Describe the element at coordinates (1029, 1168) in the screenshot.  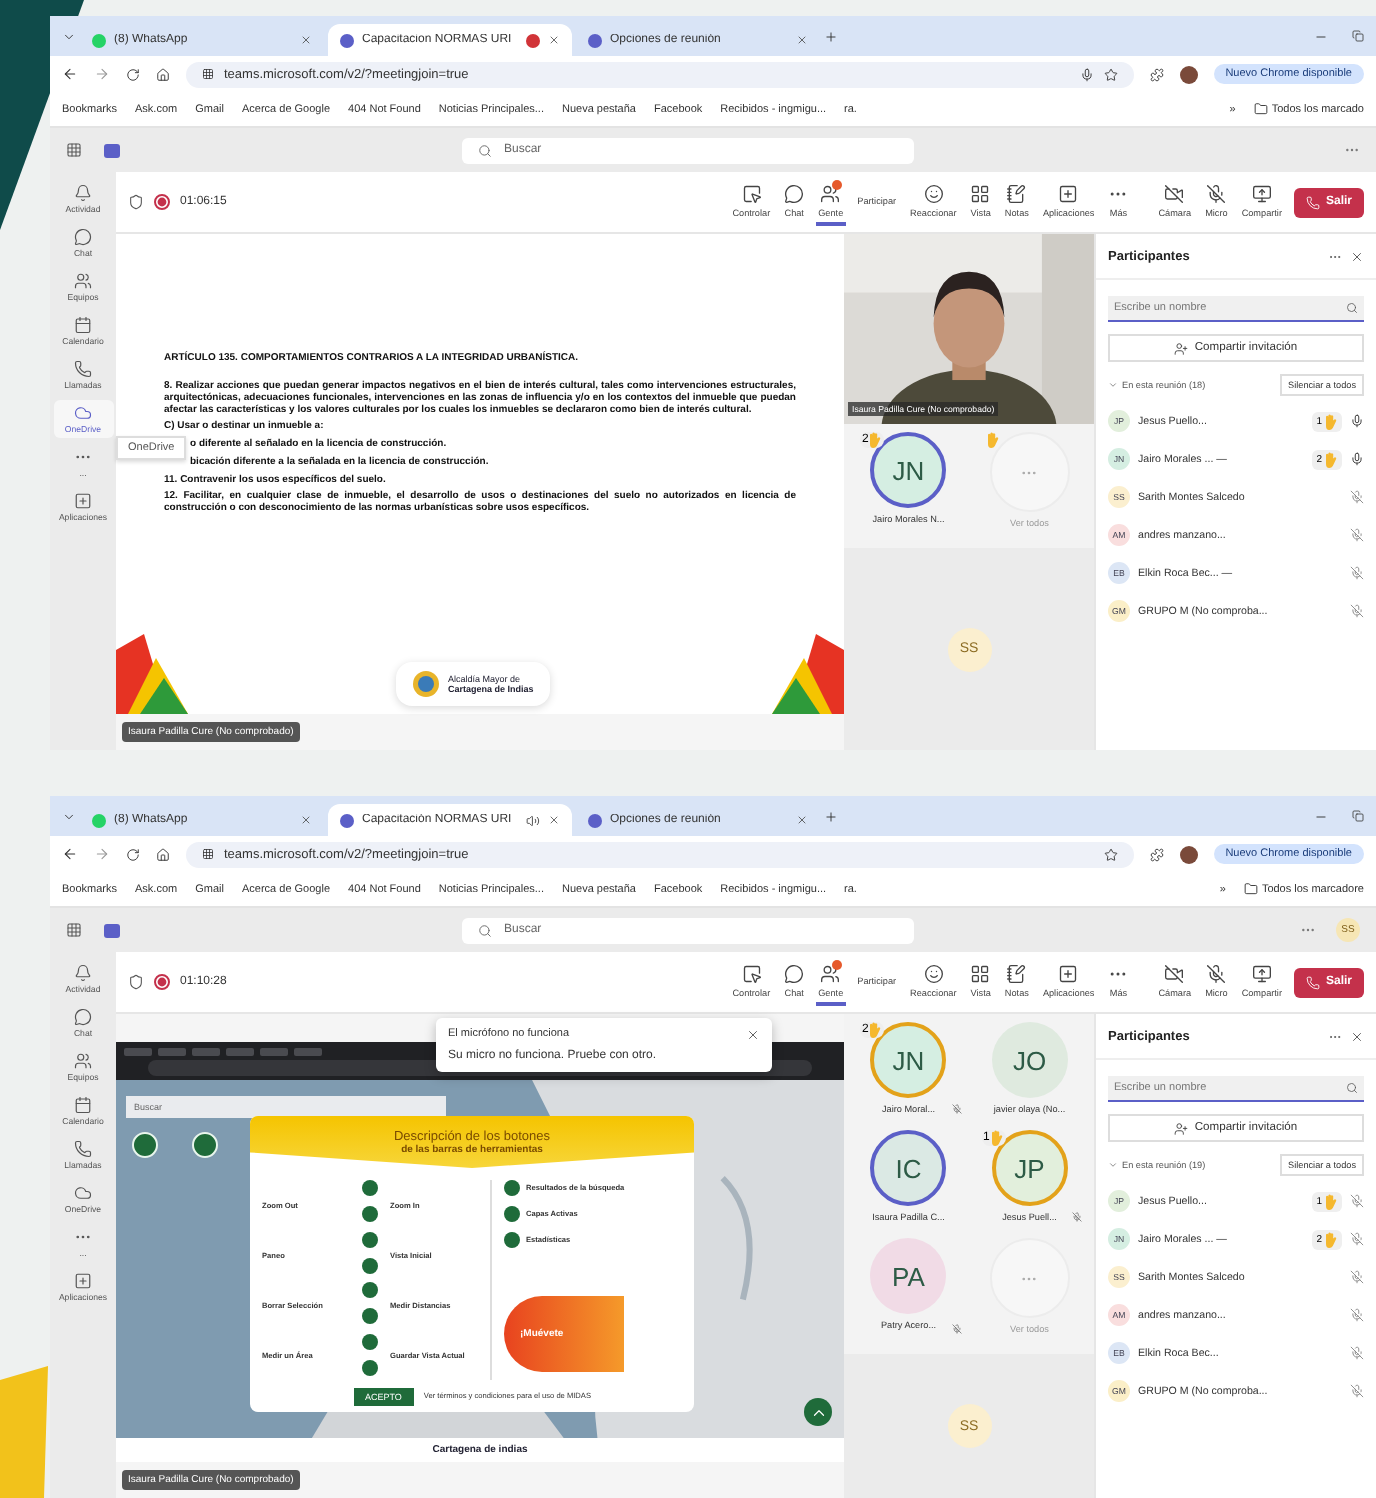
I see `participant-avatar: JP` at that location.